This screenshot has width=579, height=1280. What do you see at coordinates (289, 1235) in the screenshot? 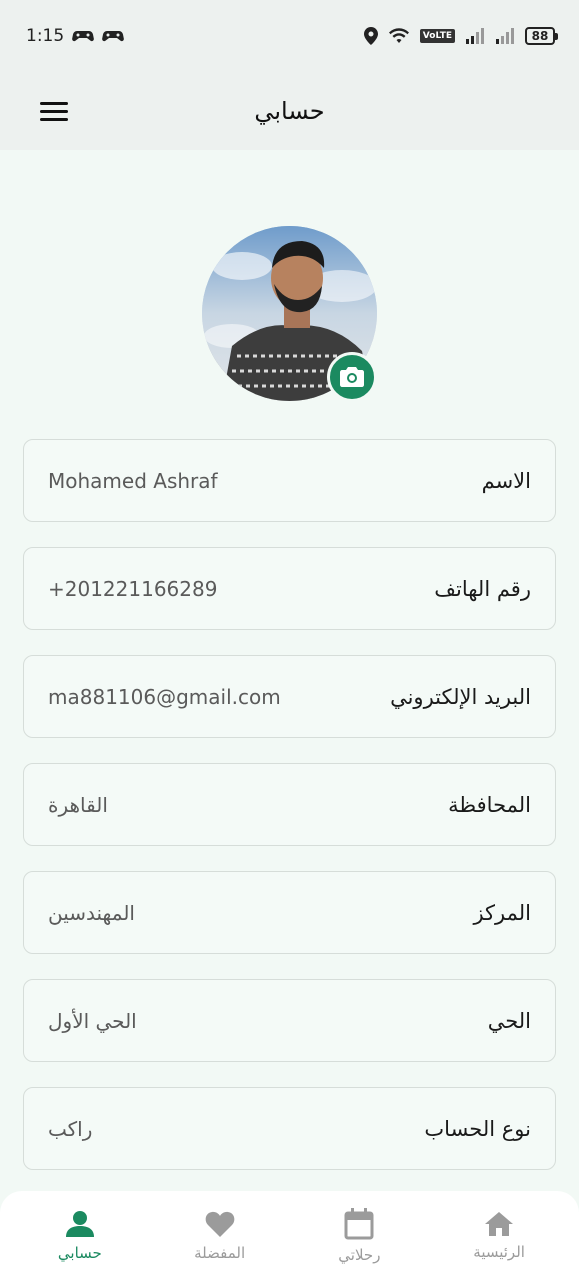
I see `bottom-navigation: الرئيسية رحلاتي المفضلة حسابي` at bounding box center [289, 1235].